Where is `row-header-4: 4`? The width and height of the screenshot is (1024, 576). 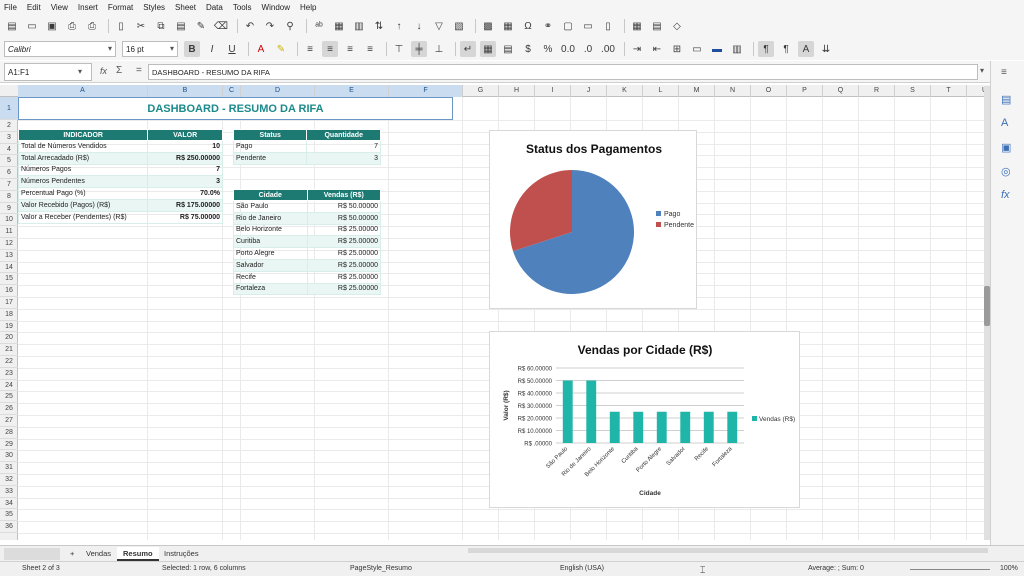
row-header-4: 4 is located at coordinates (9, 150).